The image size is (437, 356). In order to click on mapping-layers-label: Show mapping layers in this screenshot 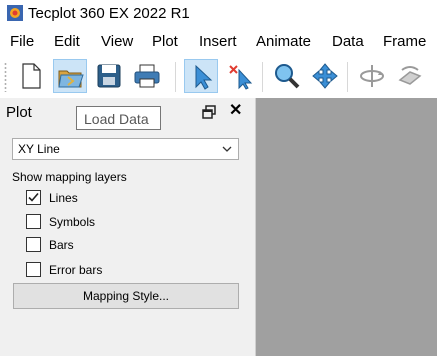, I will do `click(69, 177)`.